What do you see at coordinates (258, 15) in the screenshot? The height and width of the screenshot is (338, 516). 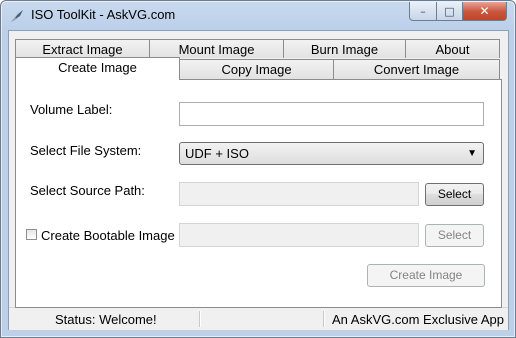 I see `title-bar: ISO ToolKit - AskVG.com – □ ✕` at bounding box center [258, 15].